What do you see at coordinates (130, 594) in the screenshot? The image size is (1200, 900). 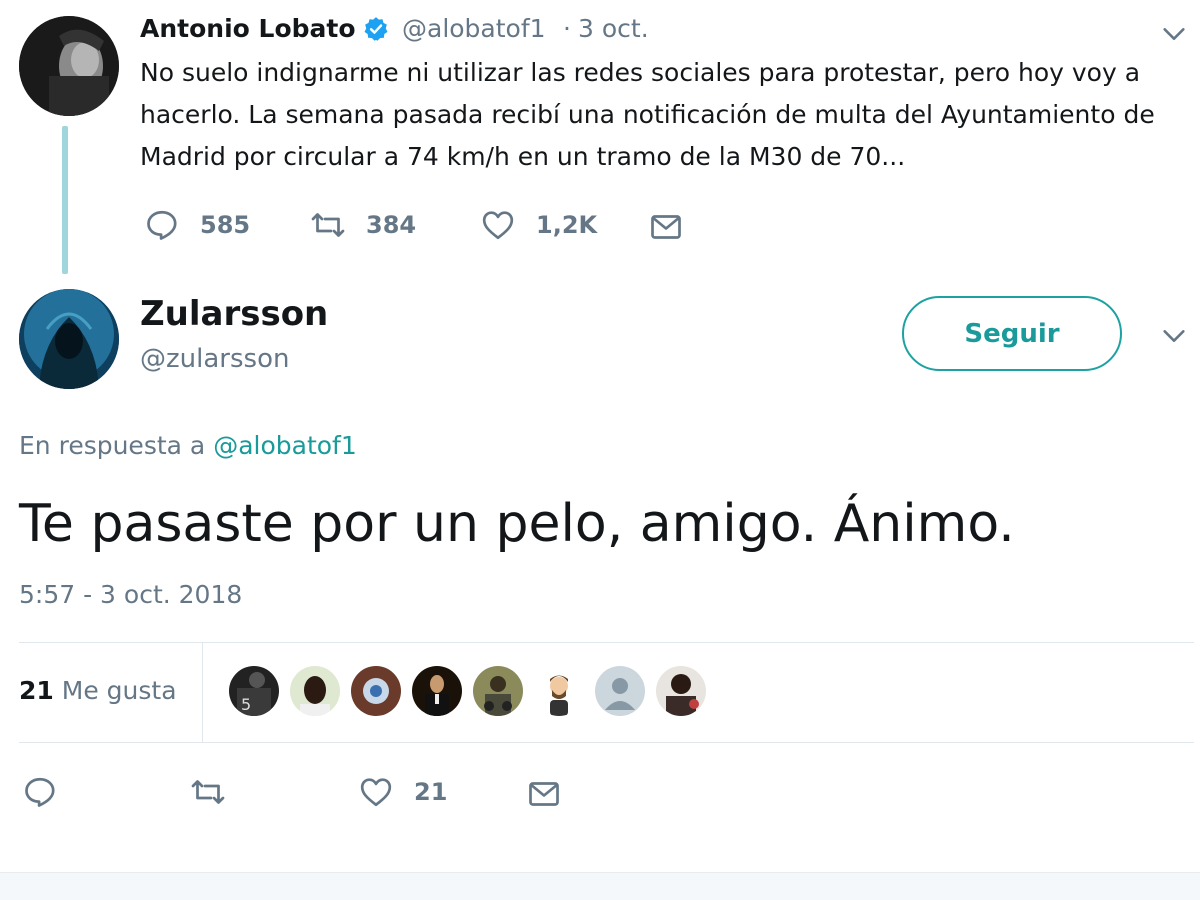 I see `tweet-timestamp: 5:57 - 3 oct. 2018` at bounding box center [130, 594].